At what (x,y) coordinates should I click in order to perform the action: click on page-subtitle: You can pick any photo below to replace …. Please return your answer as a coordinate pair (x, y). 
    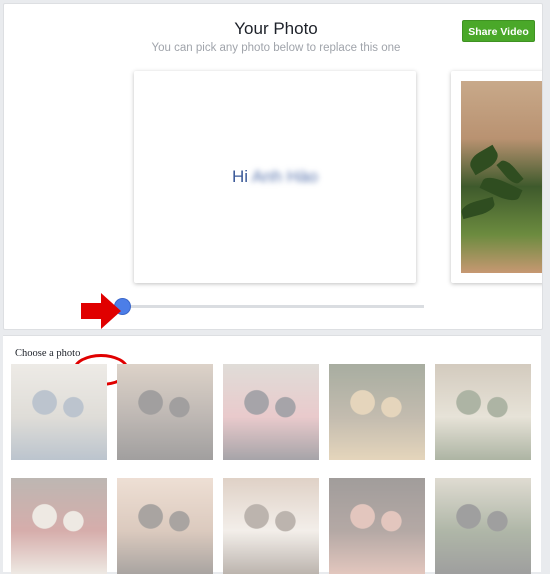
    Looking at the image, I should click on (276, 48).